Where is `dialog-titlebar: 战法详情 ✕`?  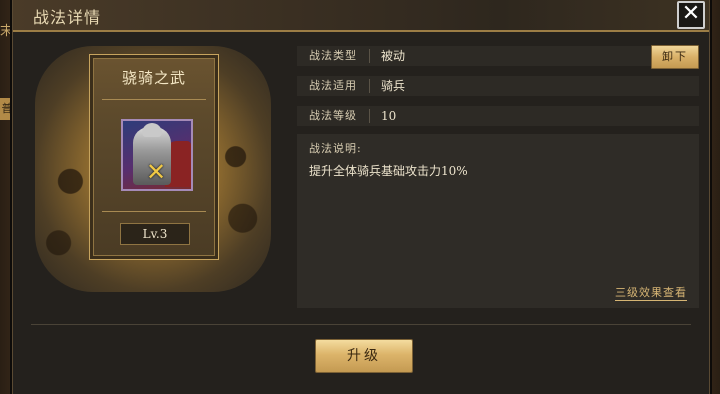
dialog-titlebar: 战法详情 ✕ is located at coordinates (361, 16).